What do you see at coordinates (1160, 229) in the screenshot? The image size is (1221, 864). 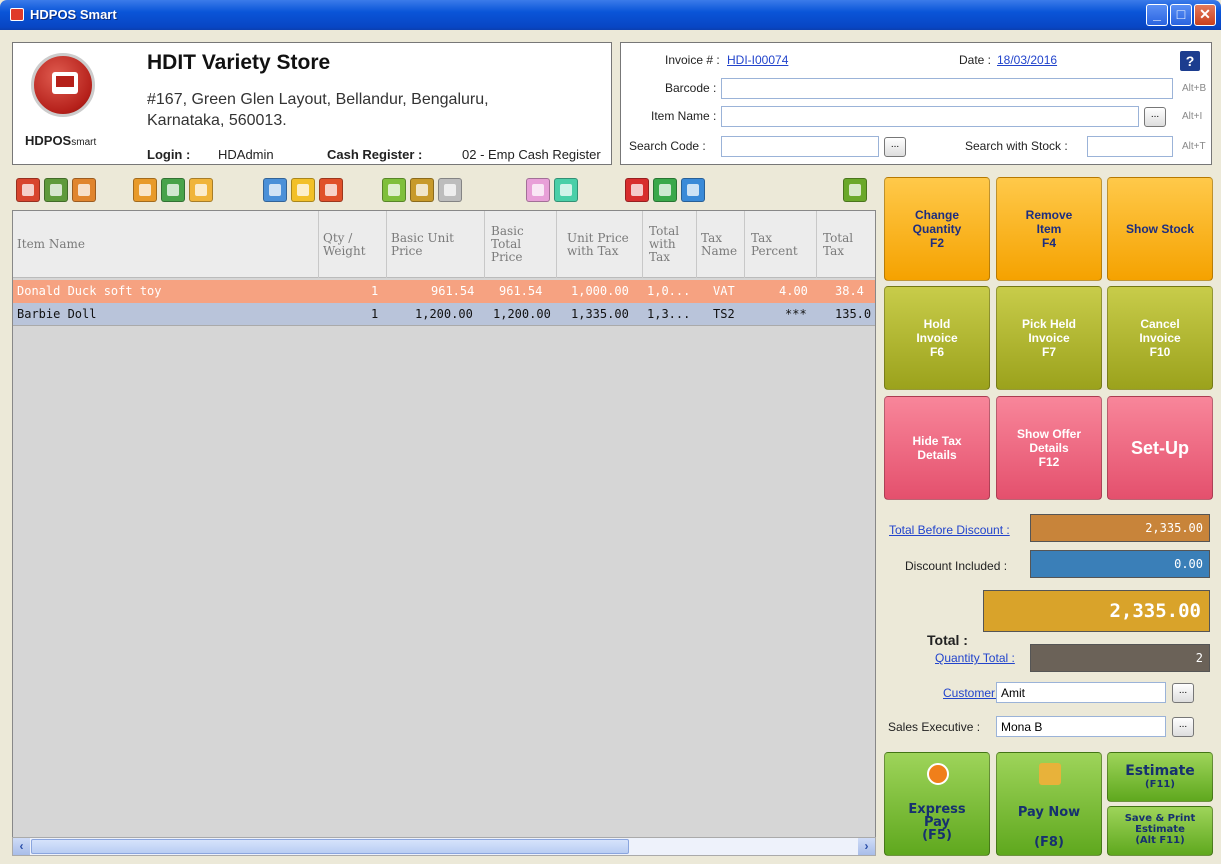 I see `show-stock-button: Show Stock` at bounding box center [1160, 229].